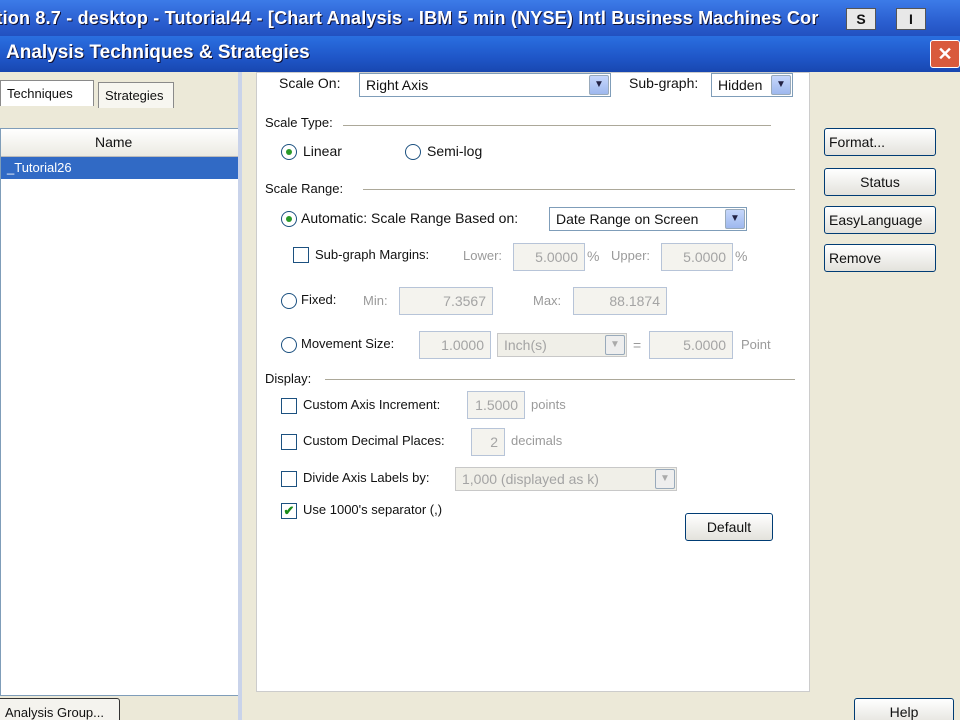 Image resolution: width=960 pixels, height=720 pixels. Describe the element at coordinates (880, 258) in the screenshot. I see `remove-button: Remove` at that location.